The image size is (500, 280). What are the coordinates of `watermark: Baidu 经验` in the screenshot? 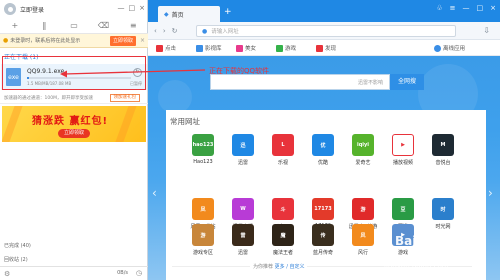 It's located at (428, 241).